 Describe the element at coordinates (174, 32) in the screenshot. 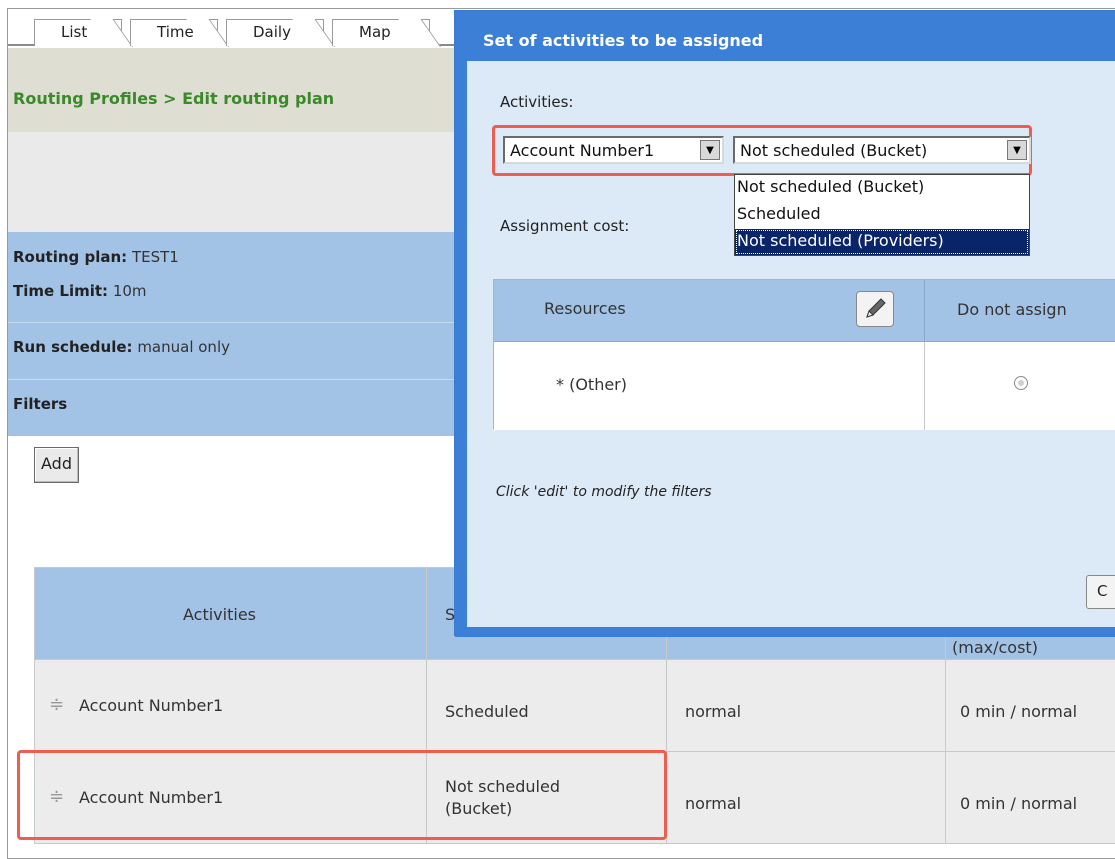

I see `tab-time: Time` at that location.